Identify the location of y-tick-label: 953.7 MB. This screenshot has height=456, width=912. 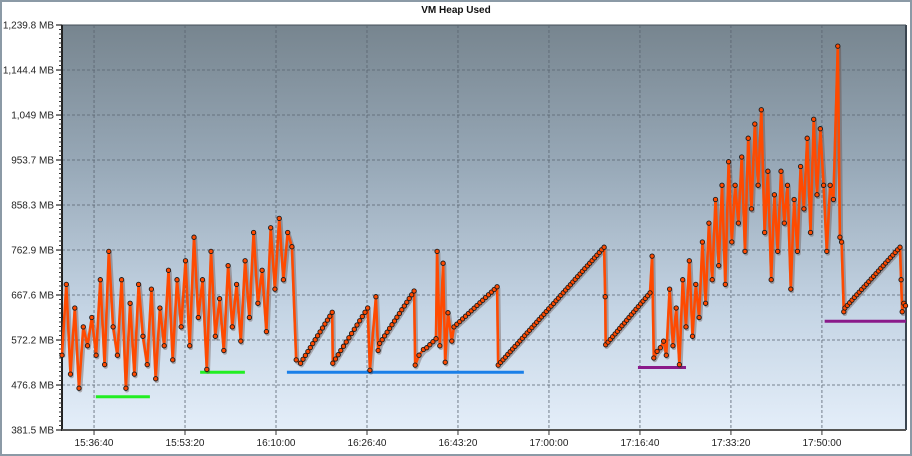
(32, 161).